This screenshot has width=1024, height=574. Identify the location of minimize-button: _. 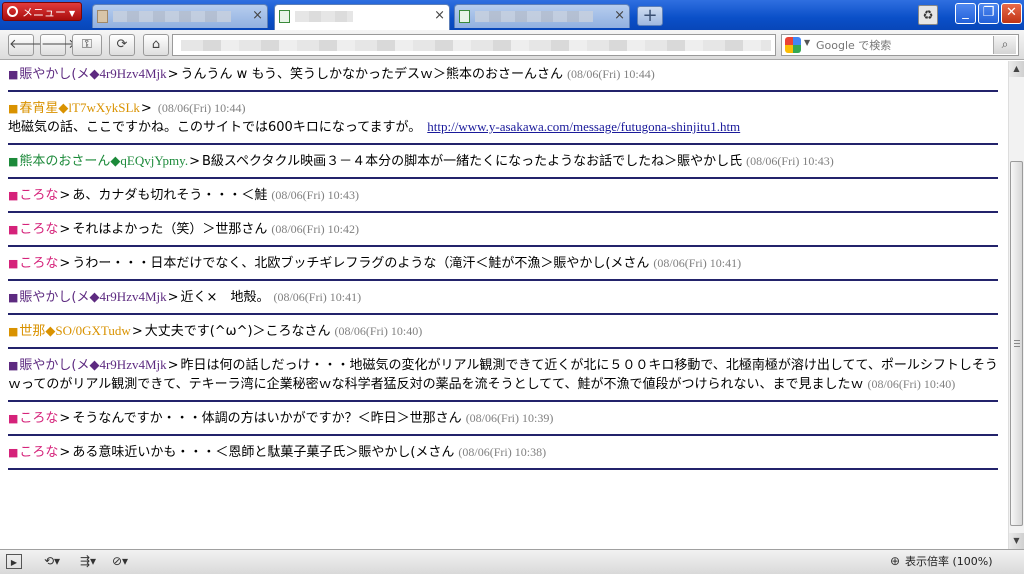
(965, 13).